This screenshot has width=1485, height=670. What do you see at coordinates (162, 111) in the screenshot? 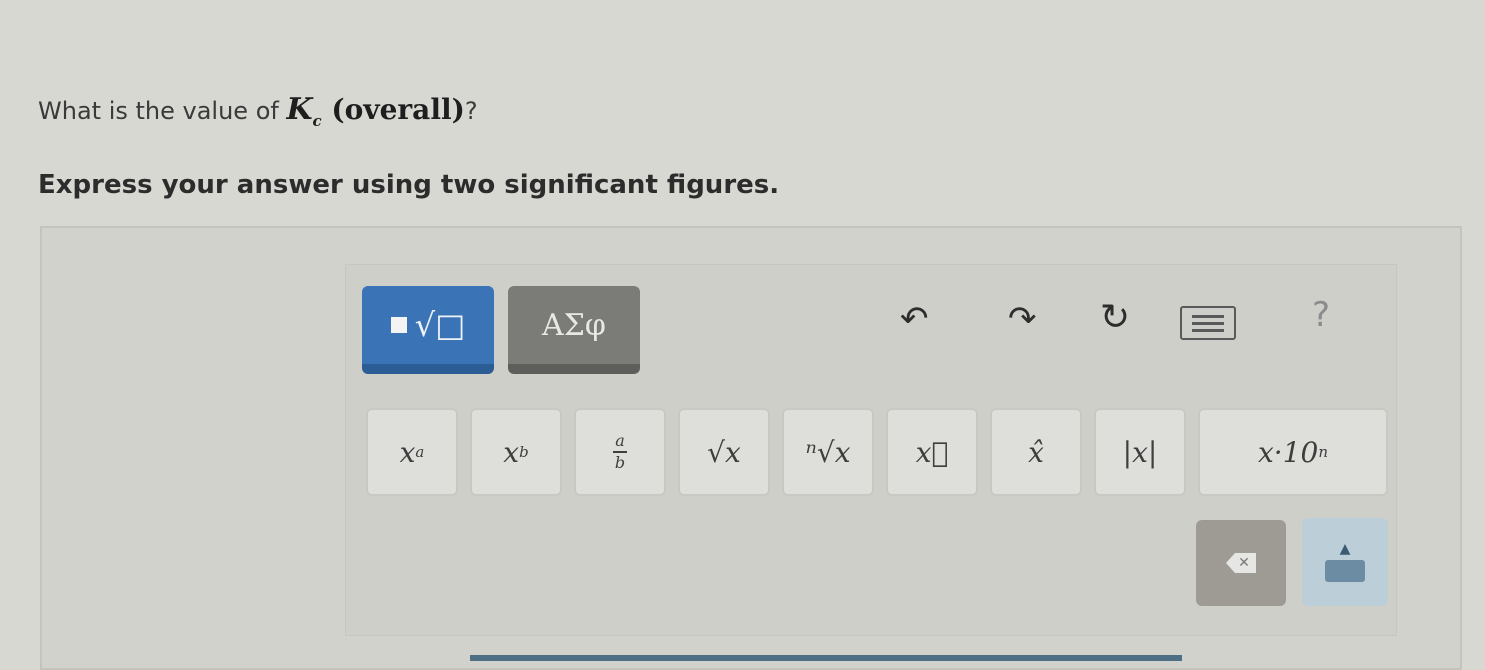
I see `question-prefix: What is the value of` at bounding box center [162, 111].